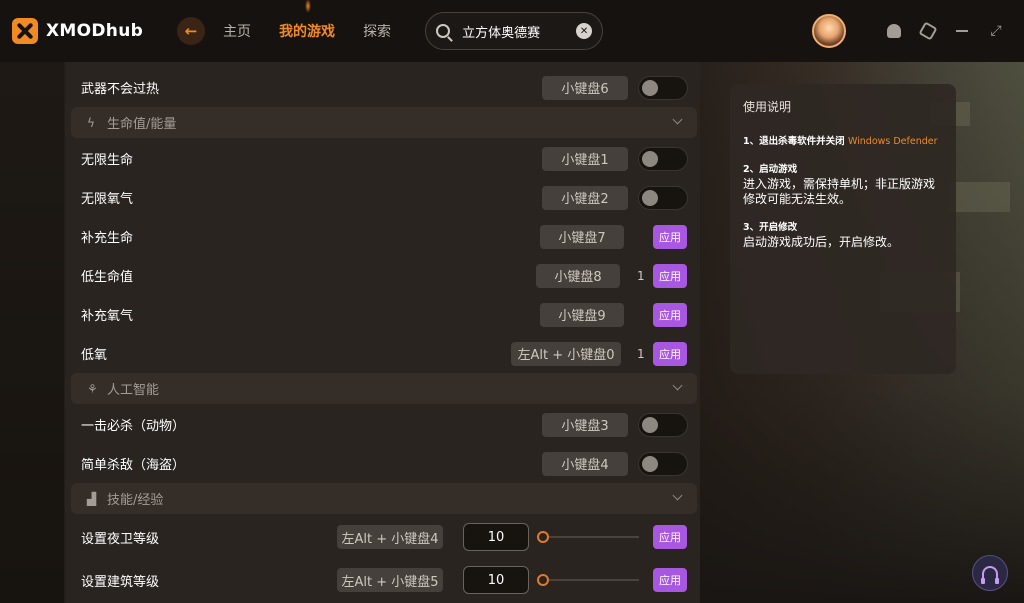 The image size is (1024, 603). I want to click on bell-icon, so click(894, 31).